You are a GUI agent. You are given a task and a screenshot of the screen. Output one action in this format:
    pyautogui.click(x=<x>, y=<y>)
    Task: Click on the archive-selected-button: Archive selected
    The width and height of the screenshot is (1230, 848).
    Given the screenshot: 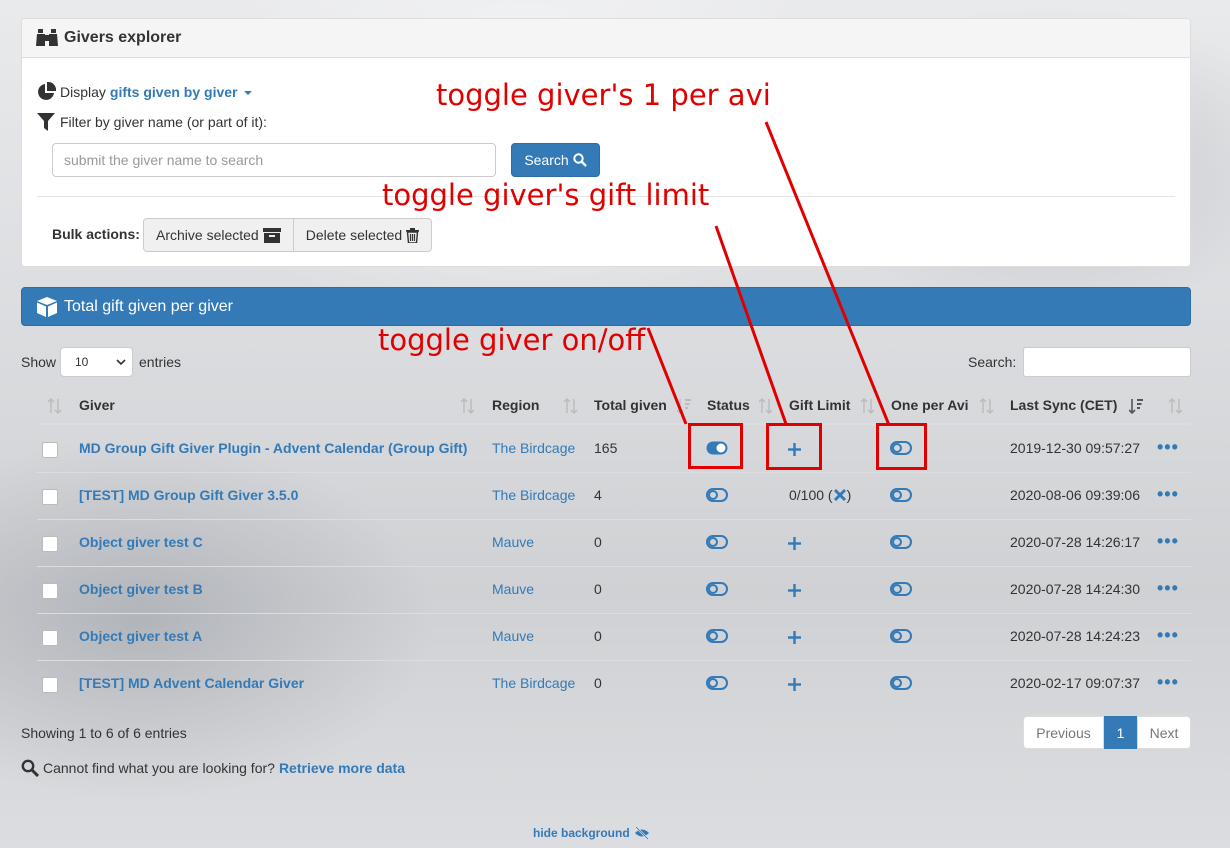 What is the action you would take?
    pyautogui.click(x=218, y=235)
    